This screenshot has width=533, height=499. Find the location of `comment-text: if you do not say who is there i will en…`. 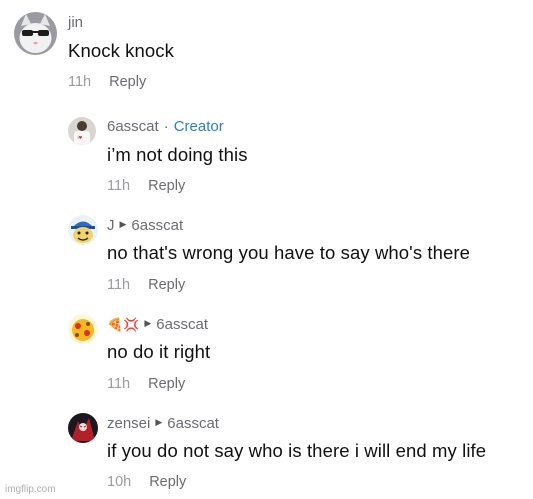

comment-text: if you do not say who is there i will en… is located at coordinates (297, 450).